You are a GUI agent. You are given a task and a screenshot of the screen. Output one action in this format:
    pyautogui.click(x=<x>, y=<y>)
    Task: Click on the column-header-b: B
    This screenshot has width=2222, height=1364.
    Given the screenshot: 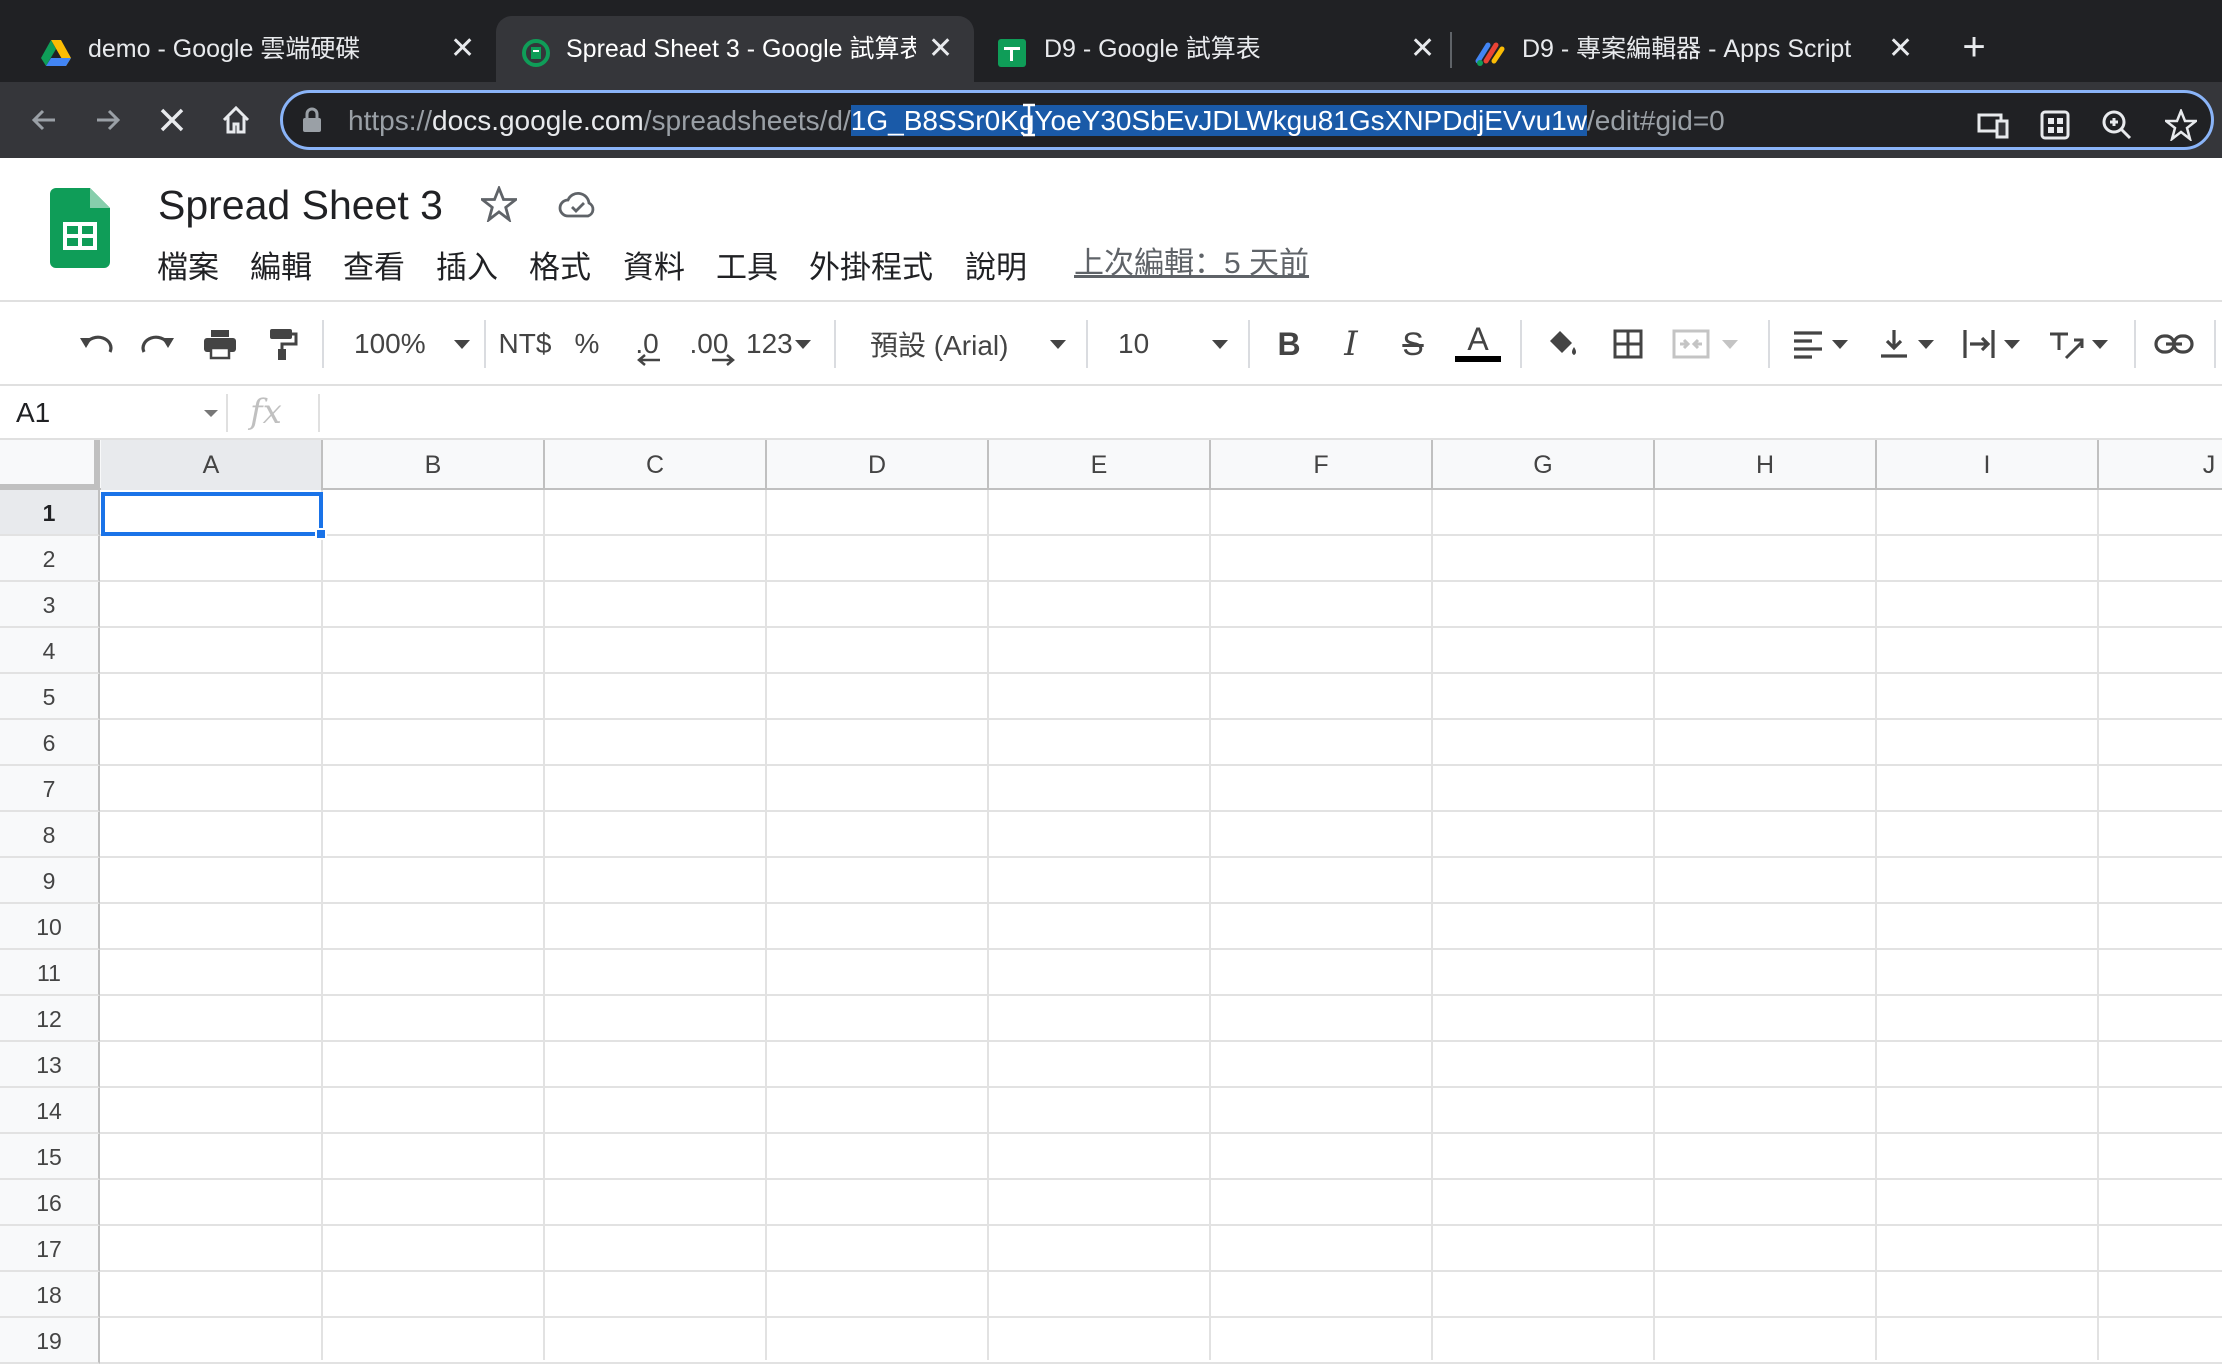 What is the action you would take?
    pyautogui.click(x=434, y=465)
    